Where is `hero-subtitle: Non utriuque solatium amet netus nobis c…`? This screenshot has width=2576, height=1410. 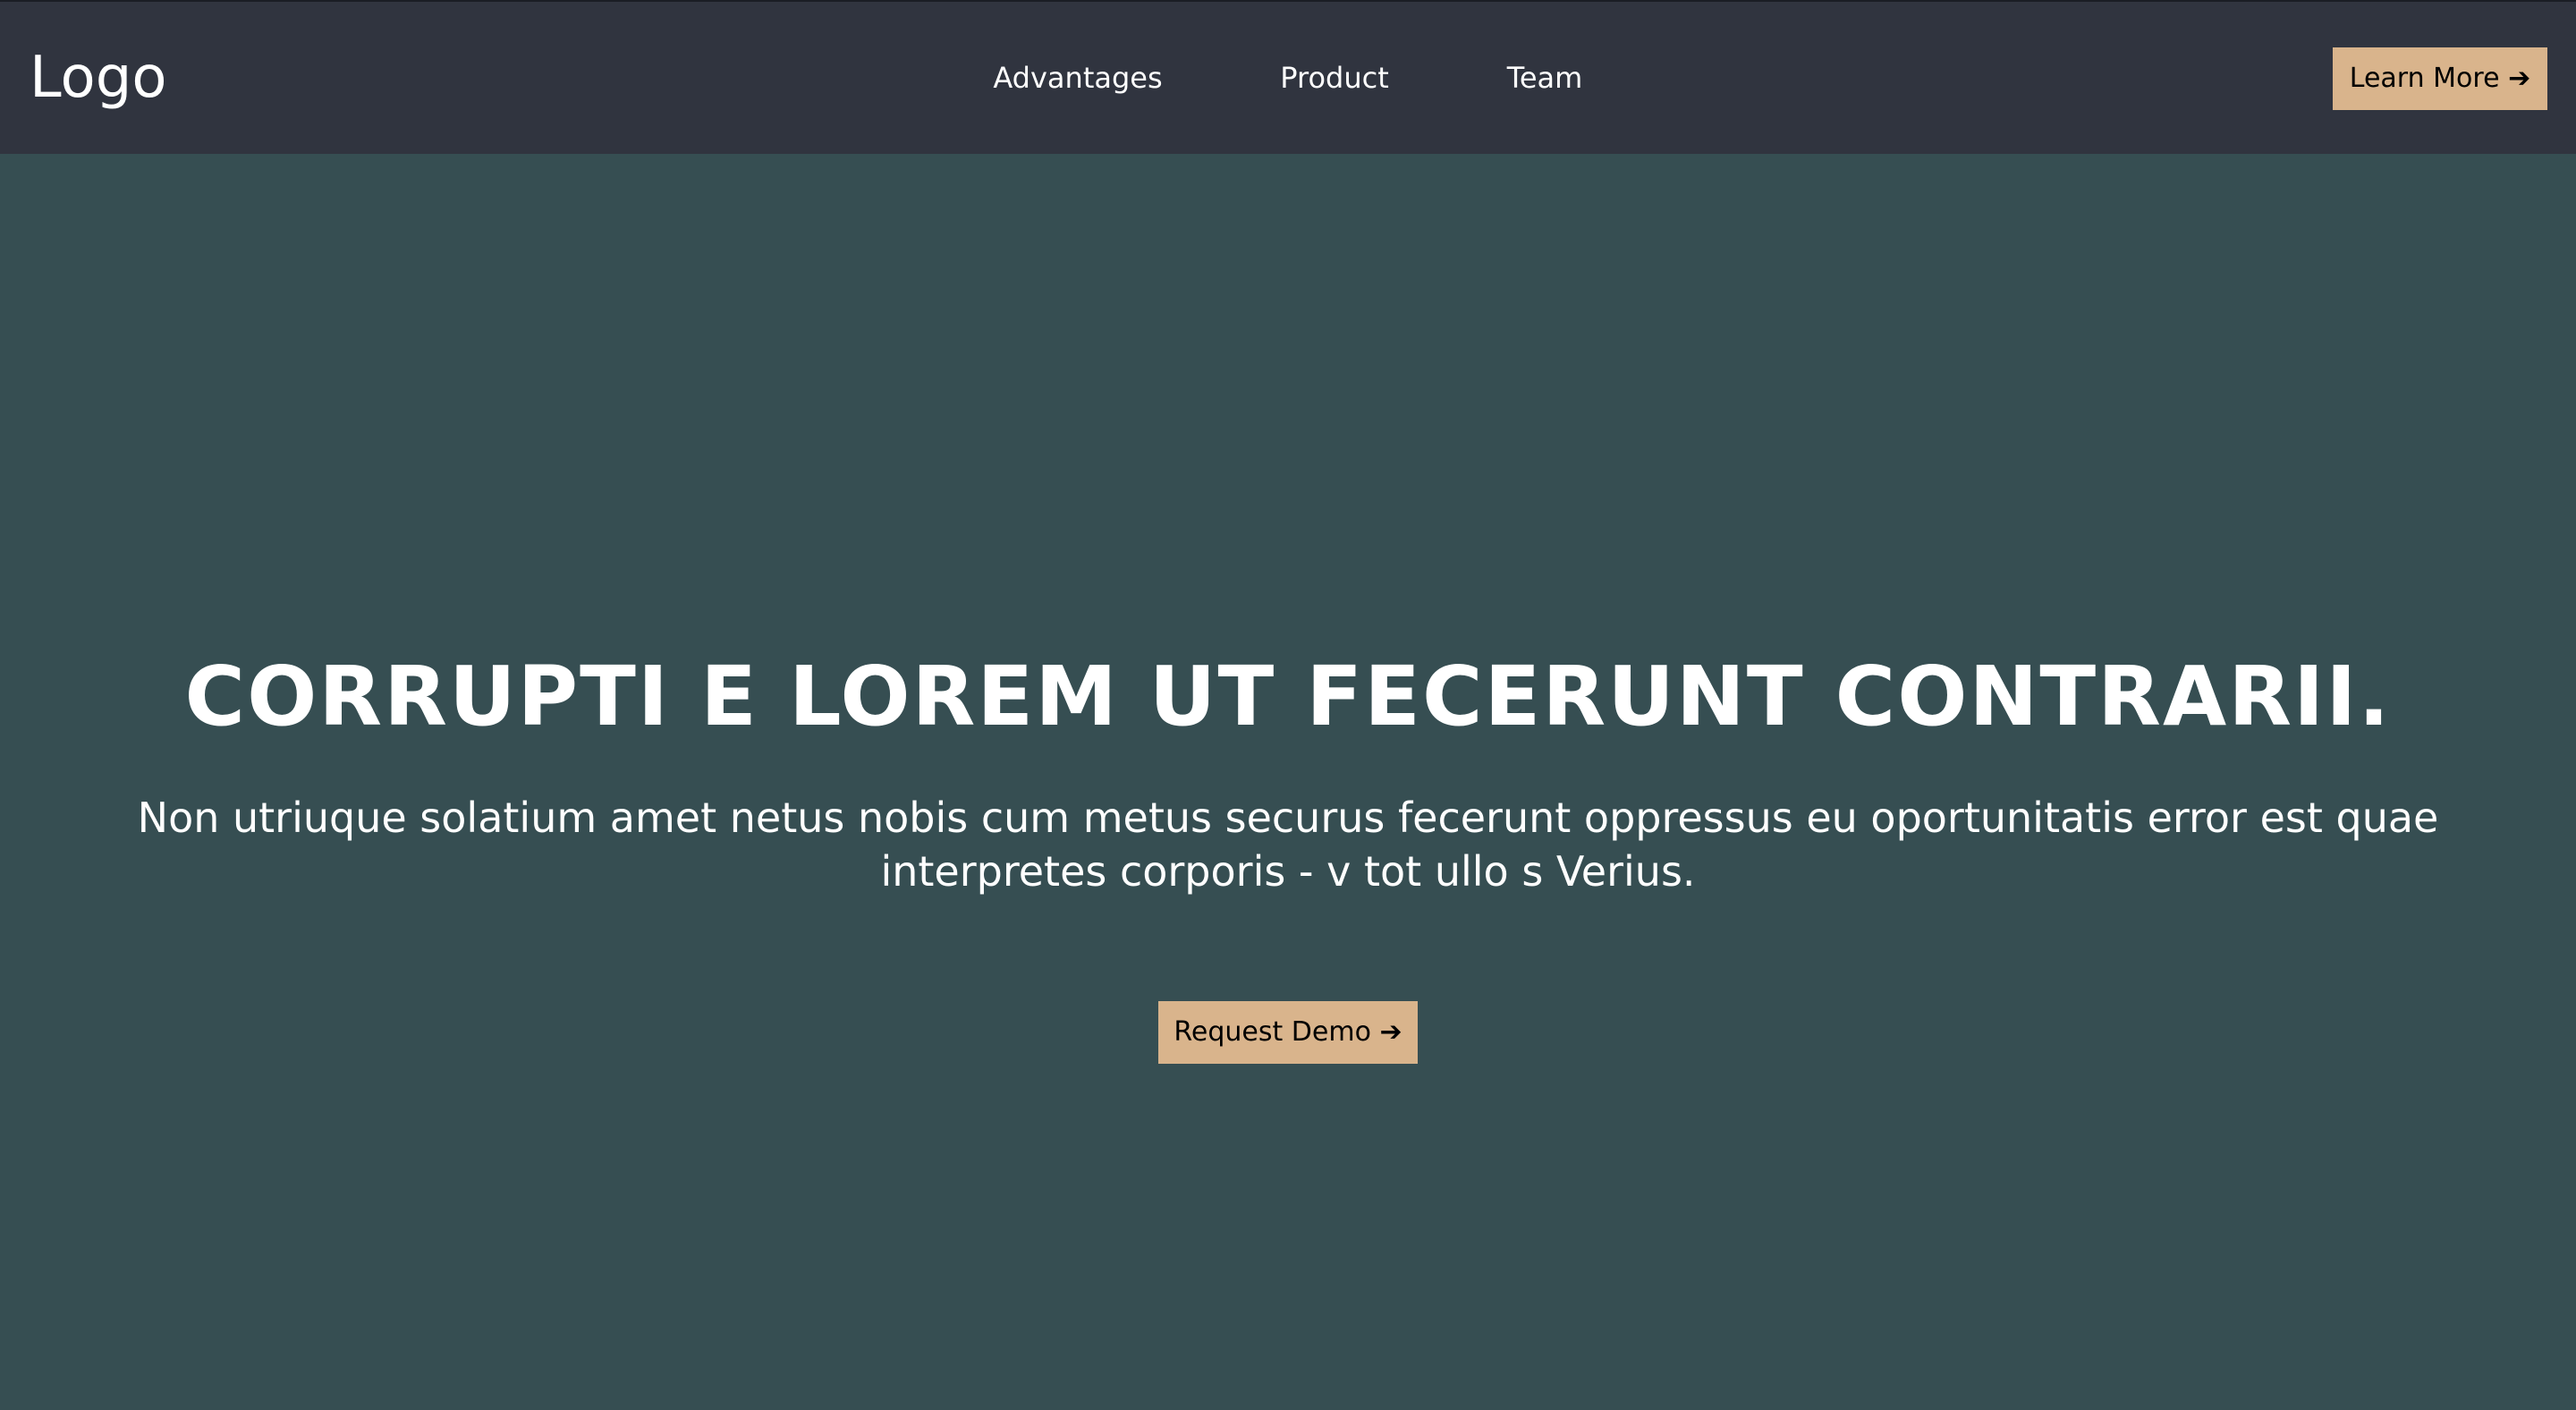
hero-subtitle: Non utriuque solatium amet netus nobis c… is located at coordinates (1288, 845).